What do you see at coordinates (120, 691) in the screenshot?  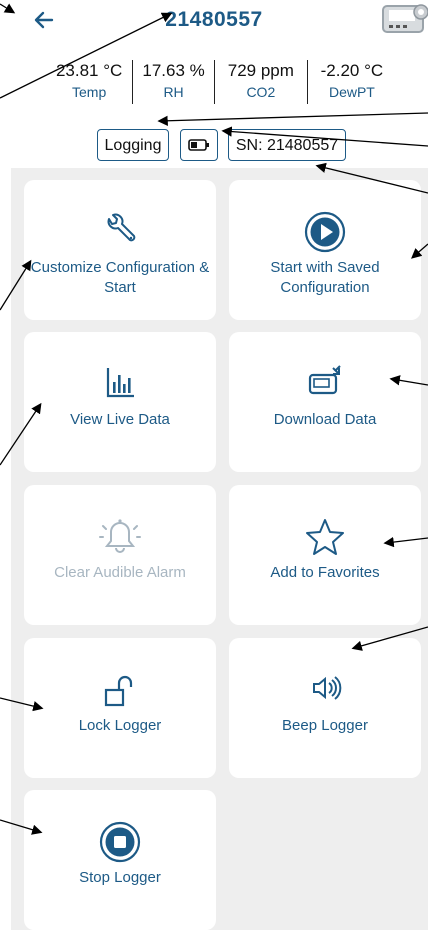 I see `unlock-icon` at bounding box center [120, 691].